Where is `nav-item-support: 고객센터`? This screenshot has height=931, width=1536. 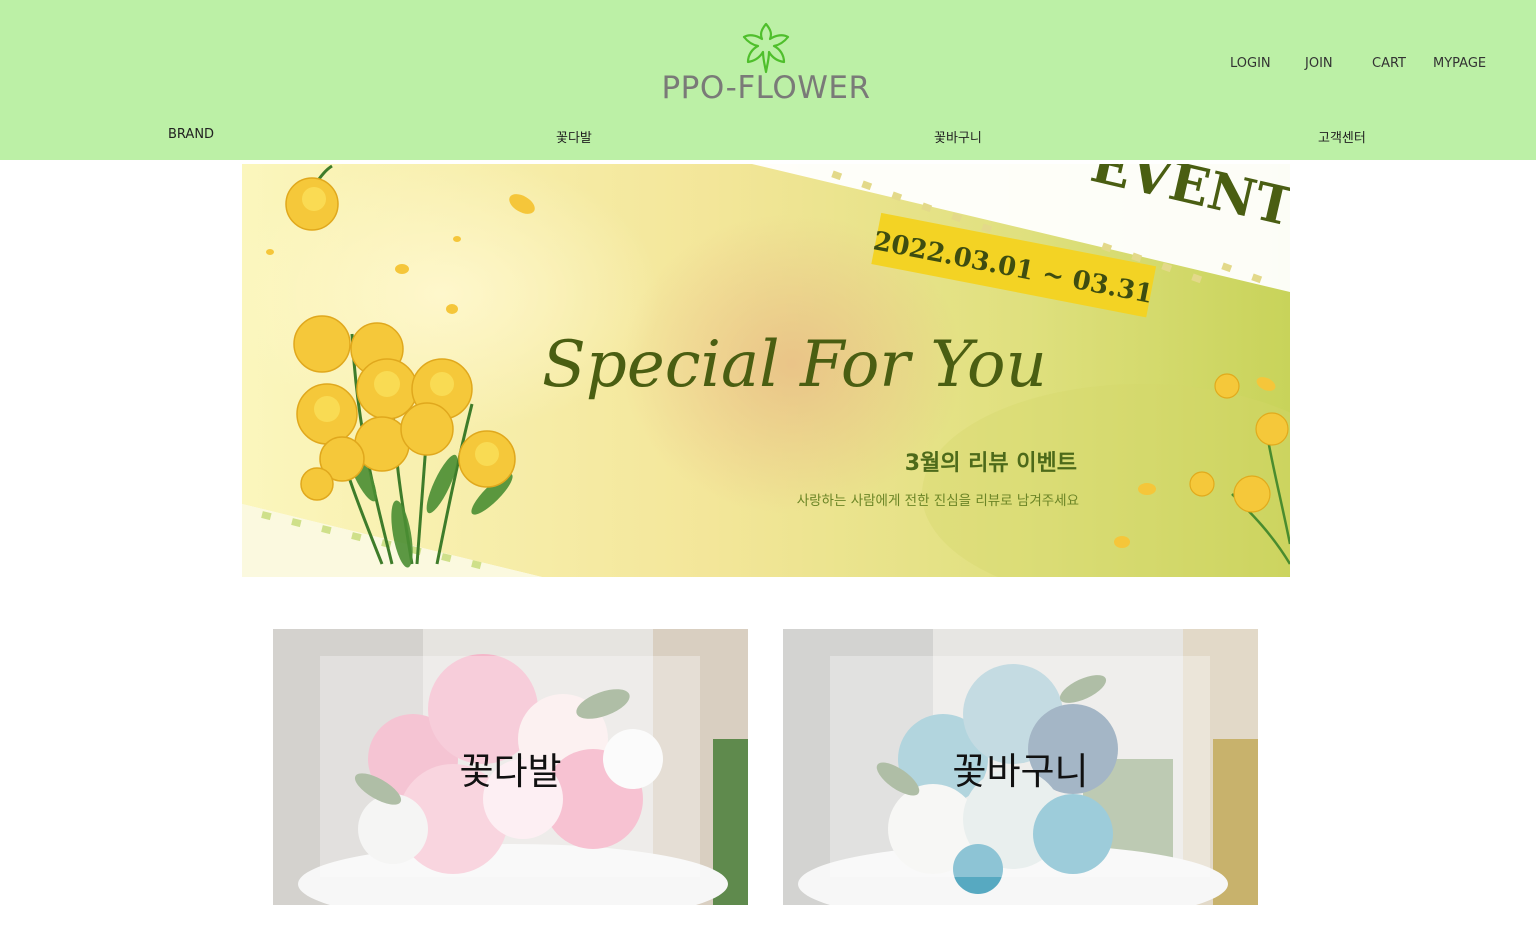 nav-item-support: 고객센터 is located at coordinates (1342, 136).